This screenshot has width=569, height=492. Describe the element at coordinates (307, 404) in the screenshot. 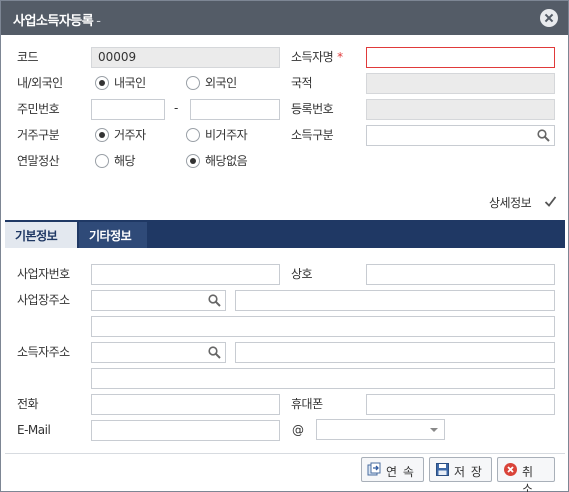

I see `mobile-label: 휴대폰` at that location.